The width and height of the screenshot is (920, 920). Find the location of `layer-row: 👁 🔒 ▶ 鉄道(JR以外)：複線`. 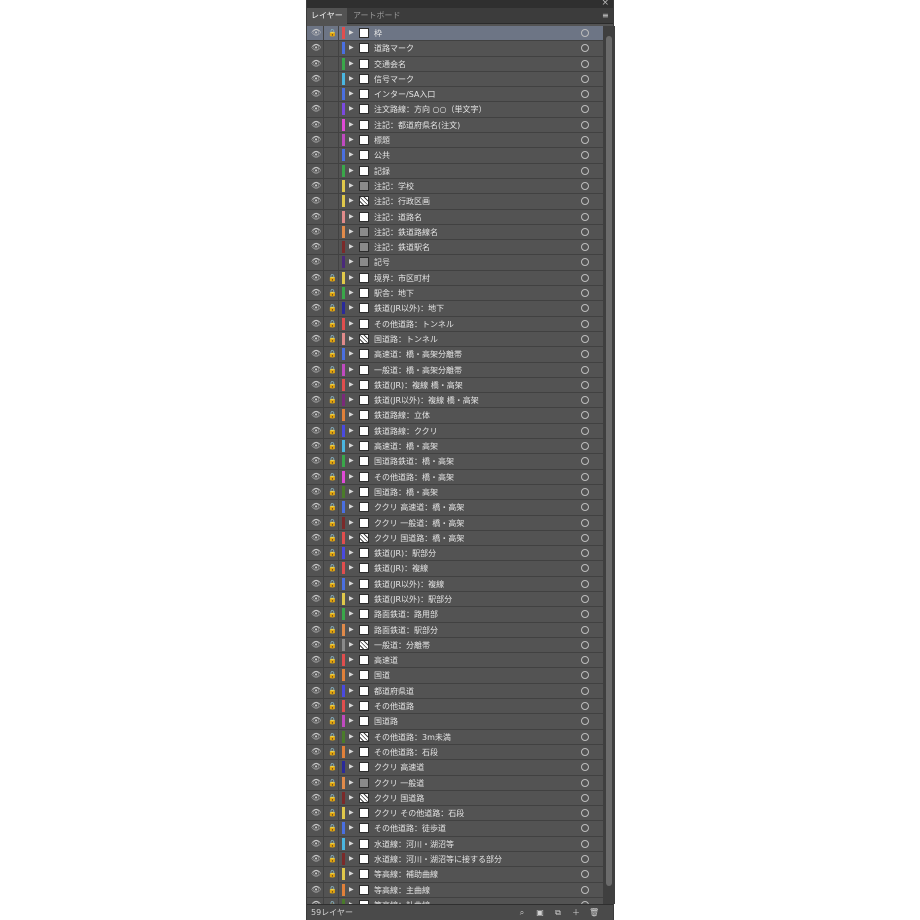

layer-row: 👁 🔒 ▶ 鉄道(JR以外)：複線 is located at coordinates (455, 584).